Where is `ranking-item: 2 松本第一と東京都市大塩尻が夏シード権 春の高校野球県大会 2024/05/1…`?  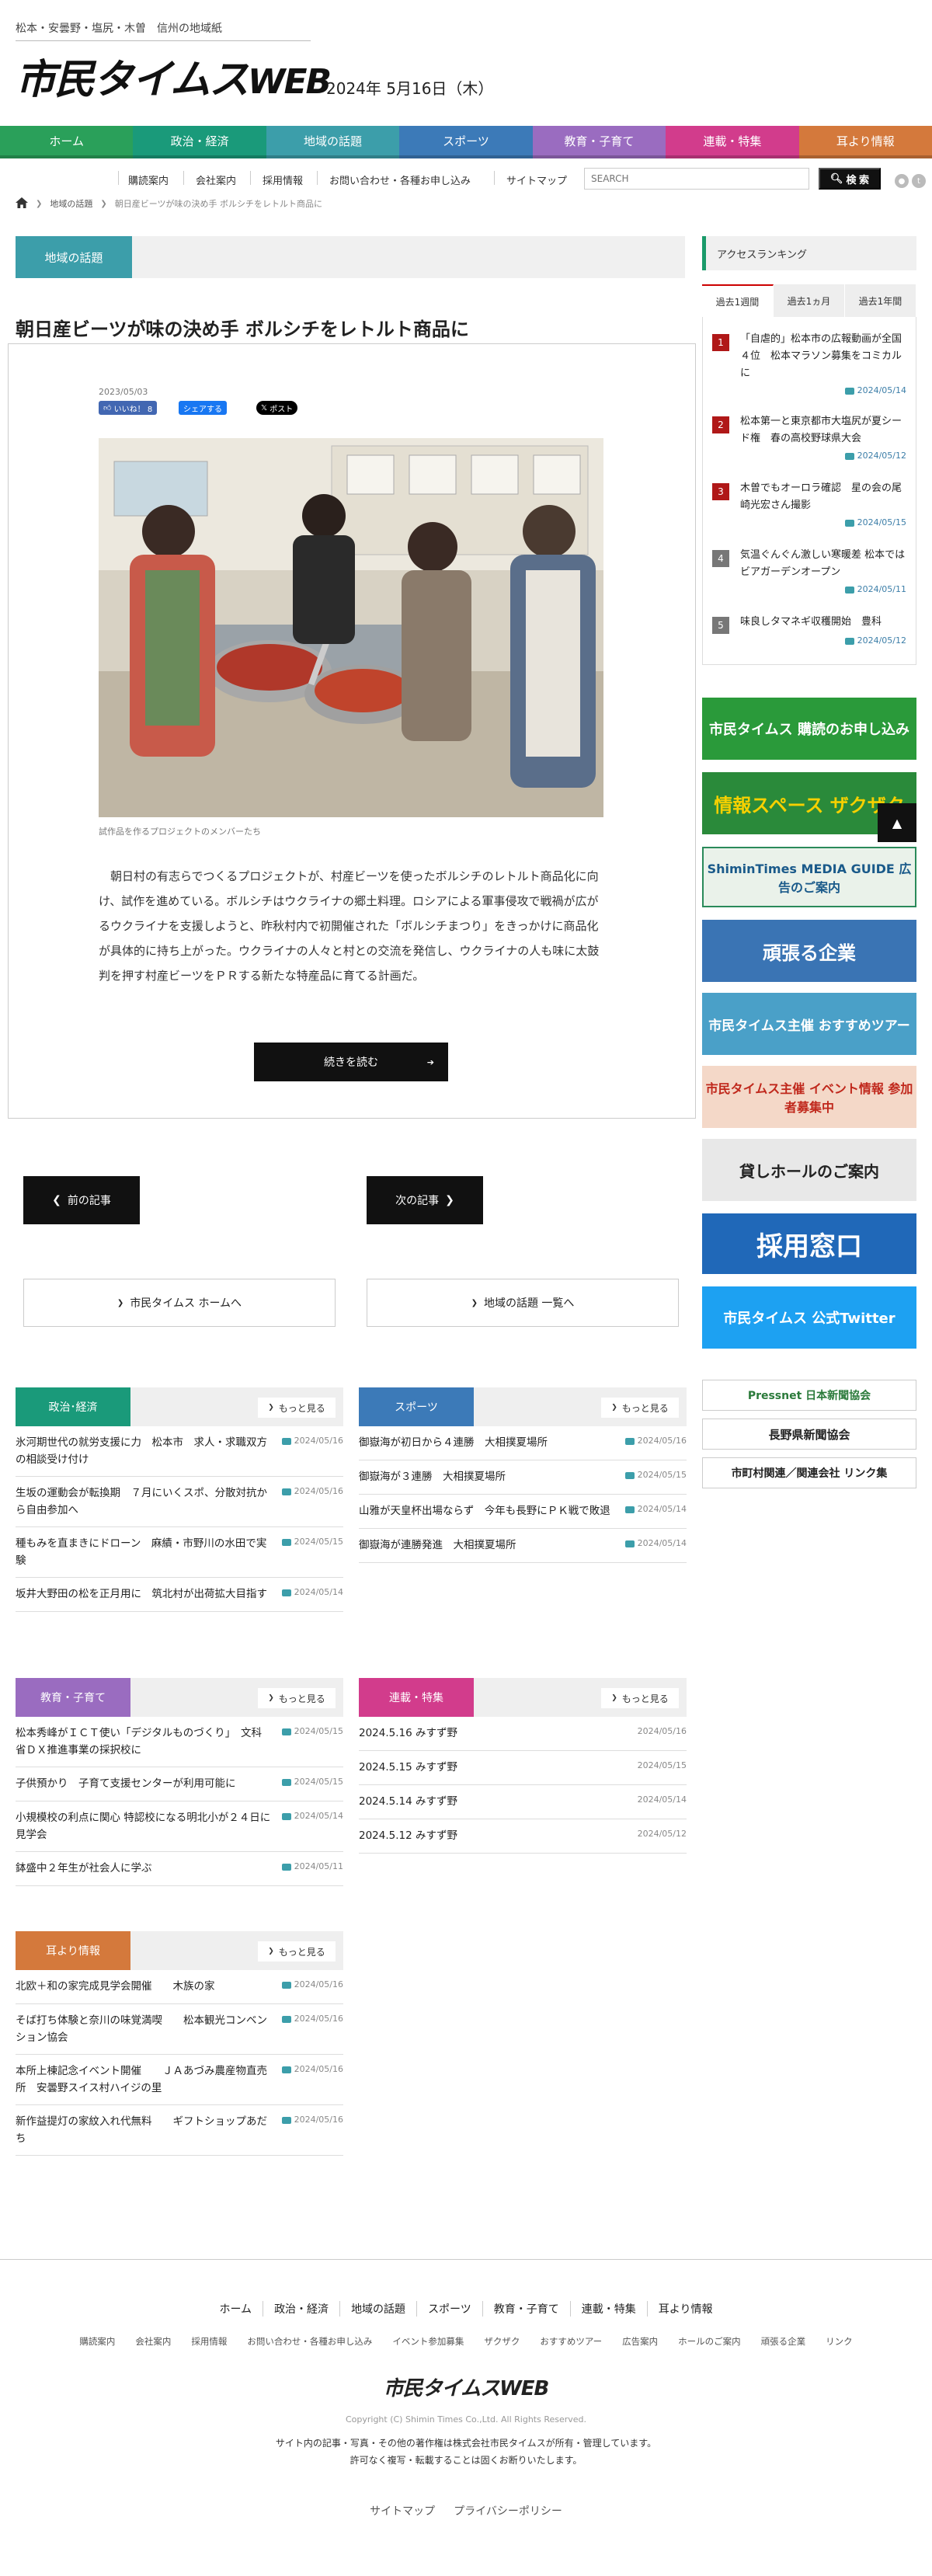 ranking-item: 2 松本第一と東京都市大塩尻が夏シード権 春の高校野球県大会 2024/05/1… is located at coordinates (809, 440).